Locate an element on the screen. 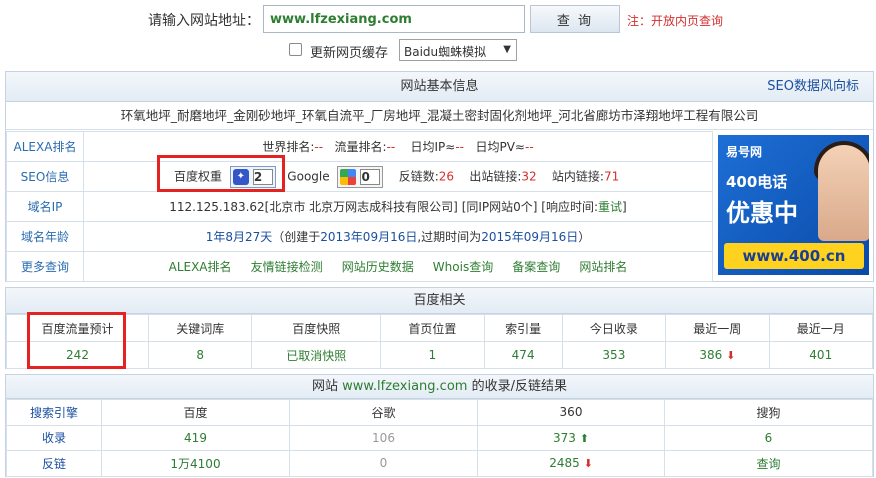  domain-ip-link: 域名IP is located at coordinates (45, 207).